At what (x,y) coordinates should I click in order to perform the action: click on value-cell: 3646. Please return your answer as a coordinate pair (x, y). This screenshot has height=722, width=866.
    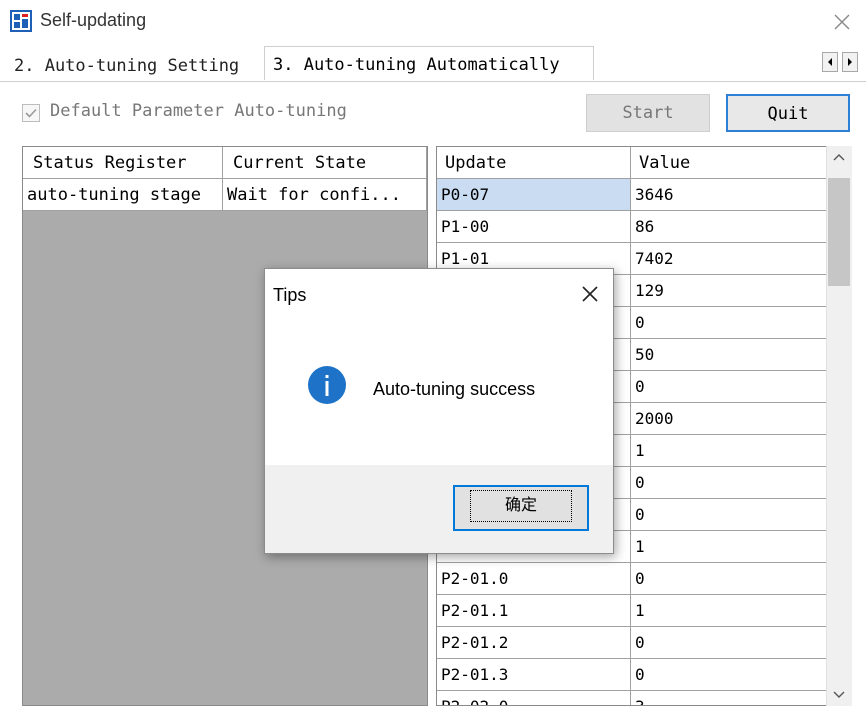
    Looking at the image, I should click on (729, 195).